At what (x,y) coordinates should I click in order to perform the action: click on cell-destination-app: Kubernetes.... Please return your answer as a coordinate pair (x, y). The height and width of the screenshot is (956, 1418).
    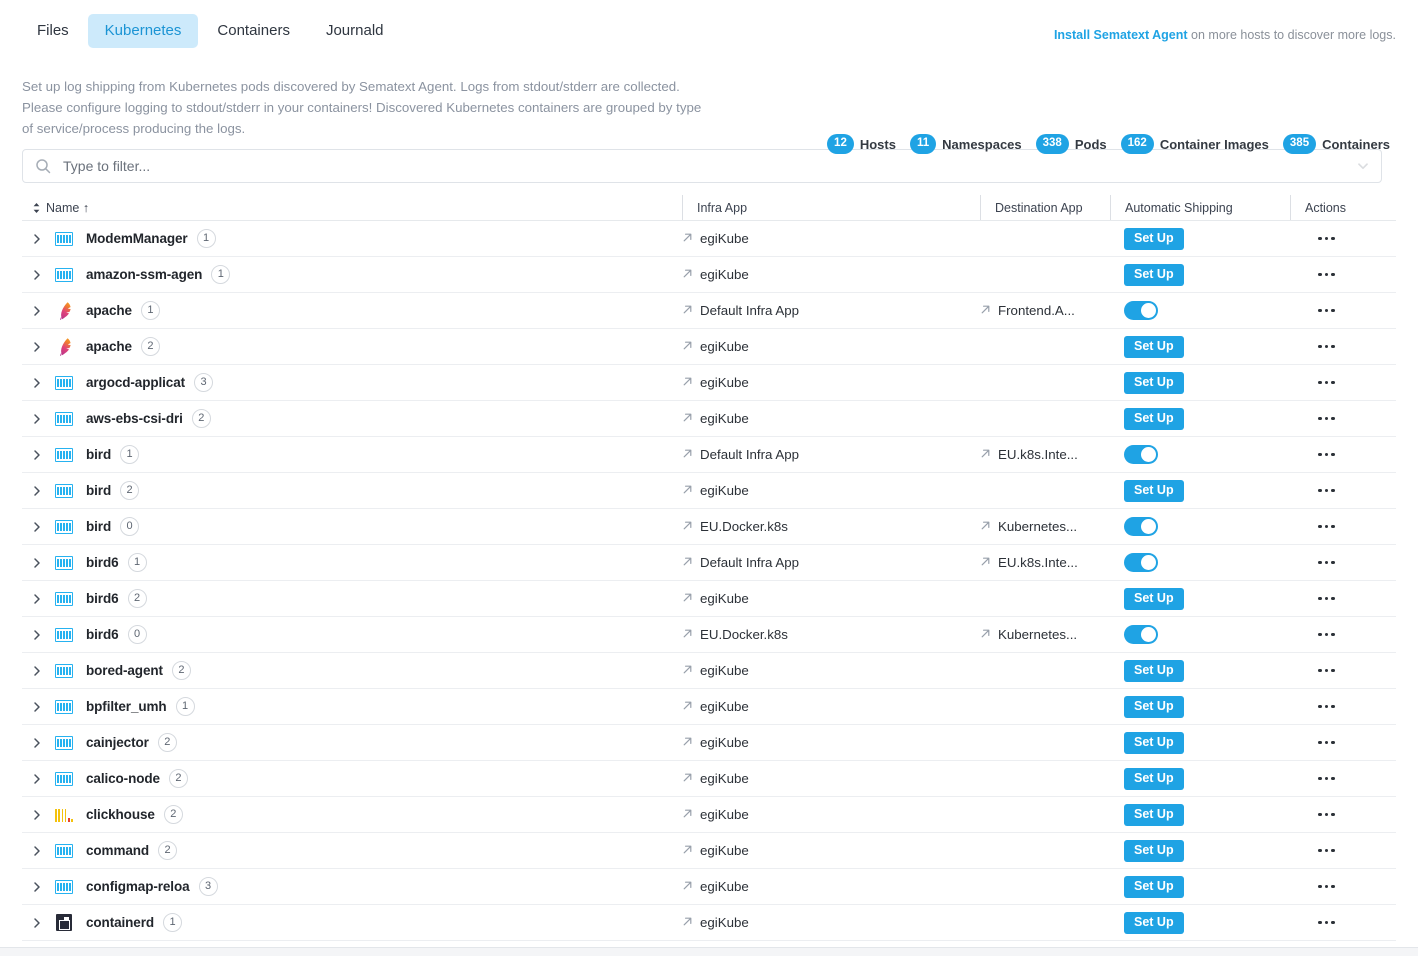
    Looking at the image, I should click on (1045, 634).